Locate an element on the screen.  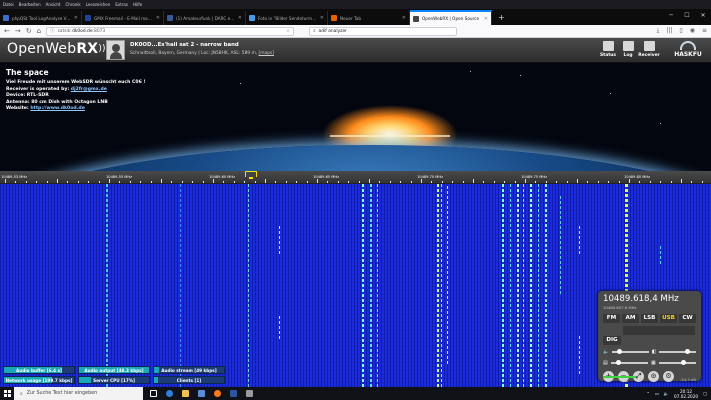
close-window-icon: ✕ is located at coordinates (703, 17).